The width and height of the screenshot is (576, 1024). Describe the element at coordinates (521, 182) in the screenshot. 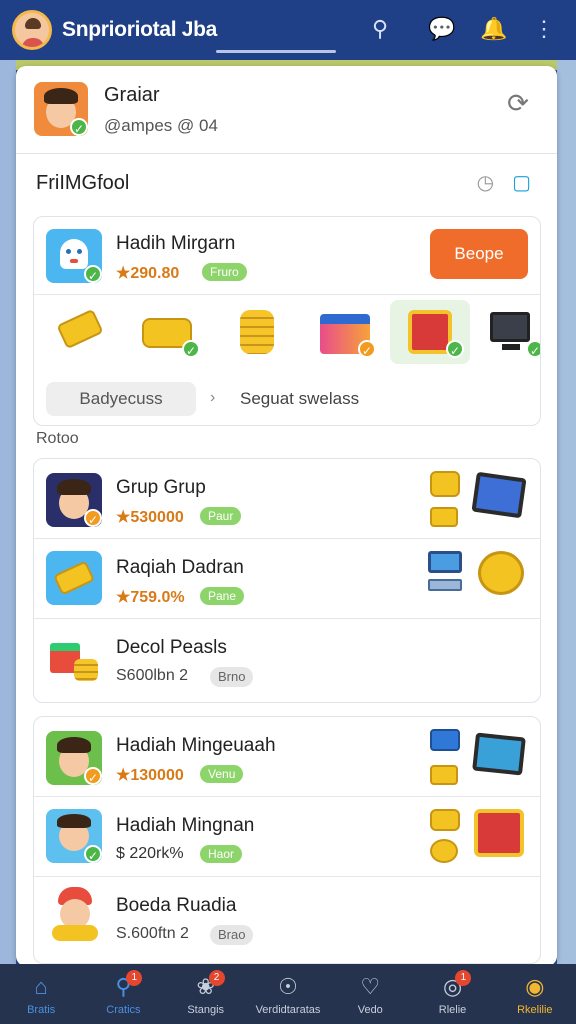

I see `bag-icon: ▢` at that location.